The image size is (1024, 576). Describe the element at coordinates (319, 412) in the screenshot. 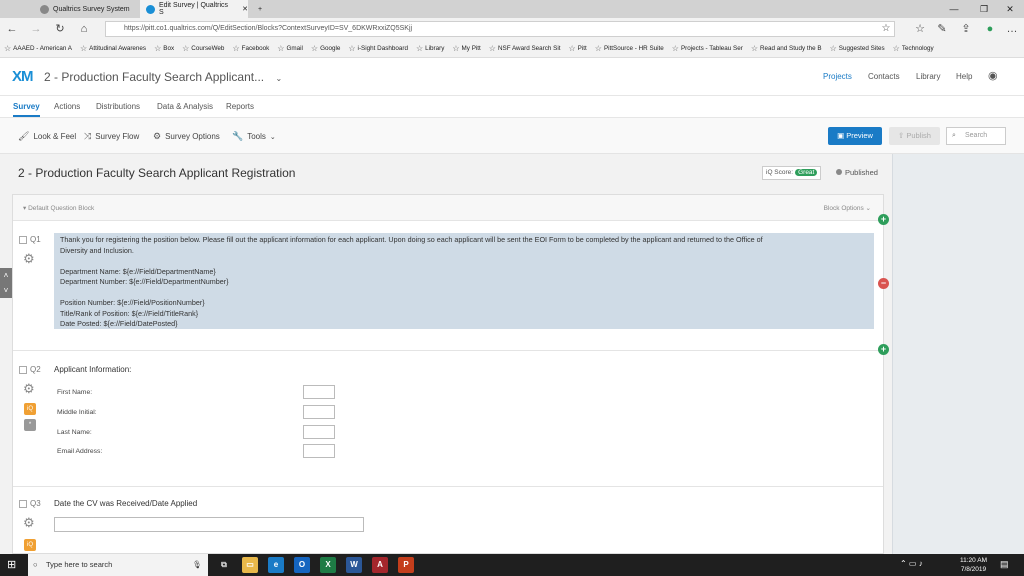

I see `middle-initial-field` at that location.